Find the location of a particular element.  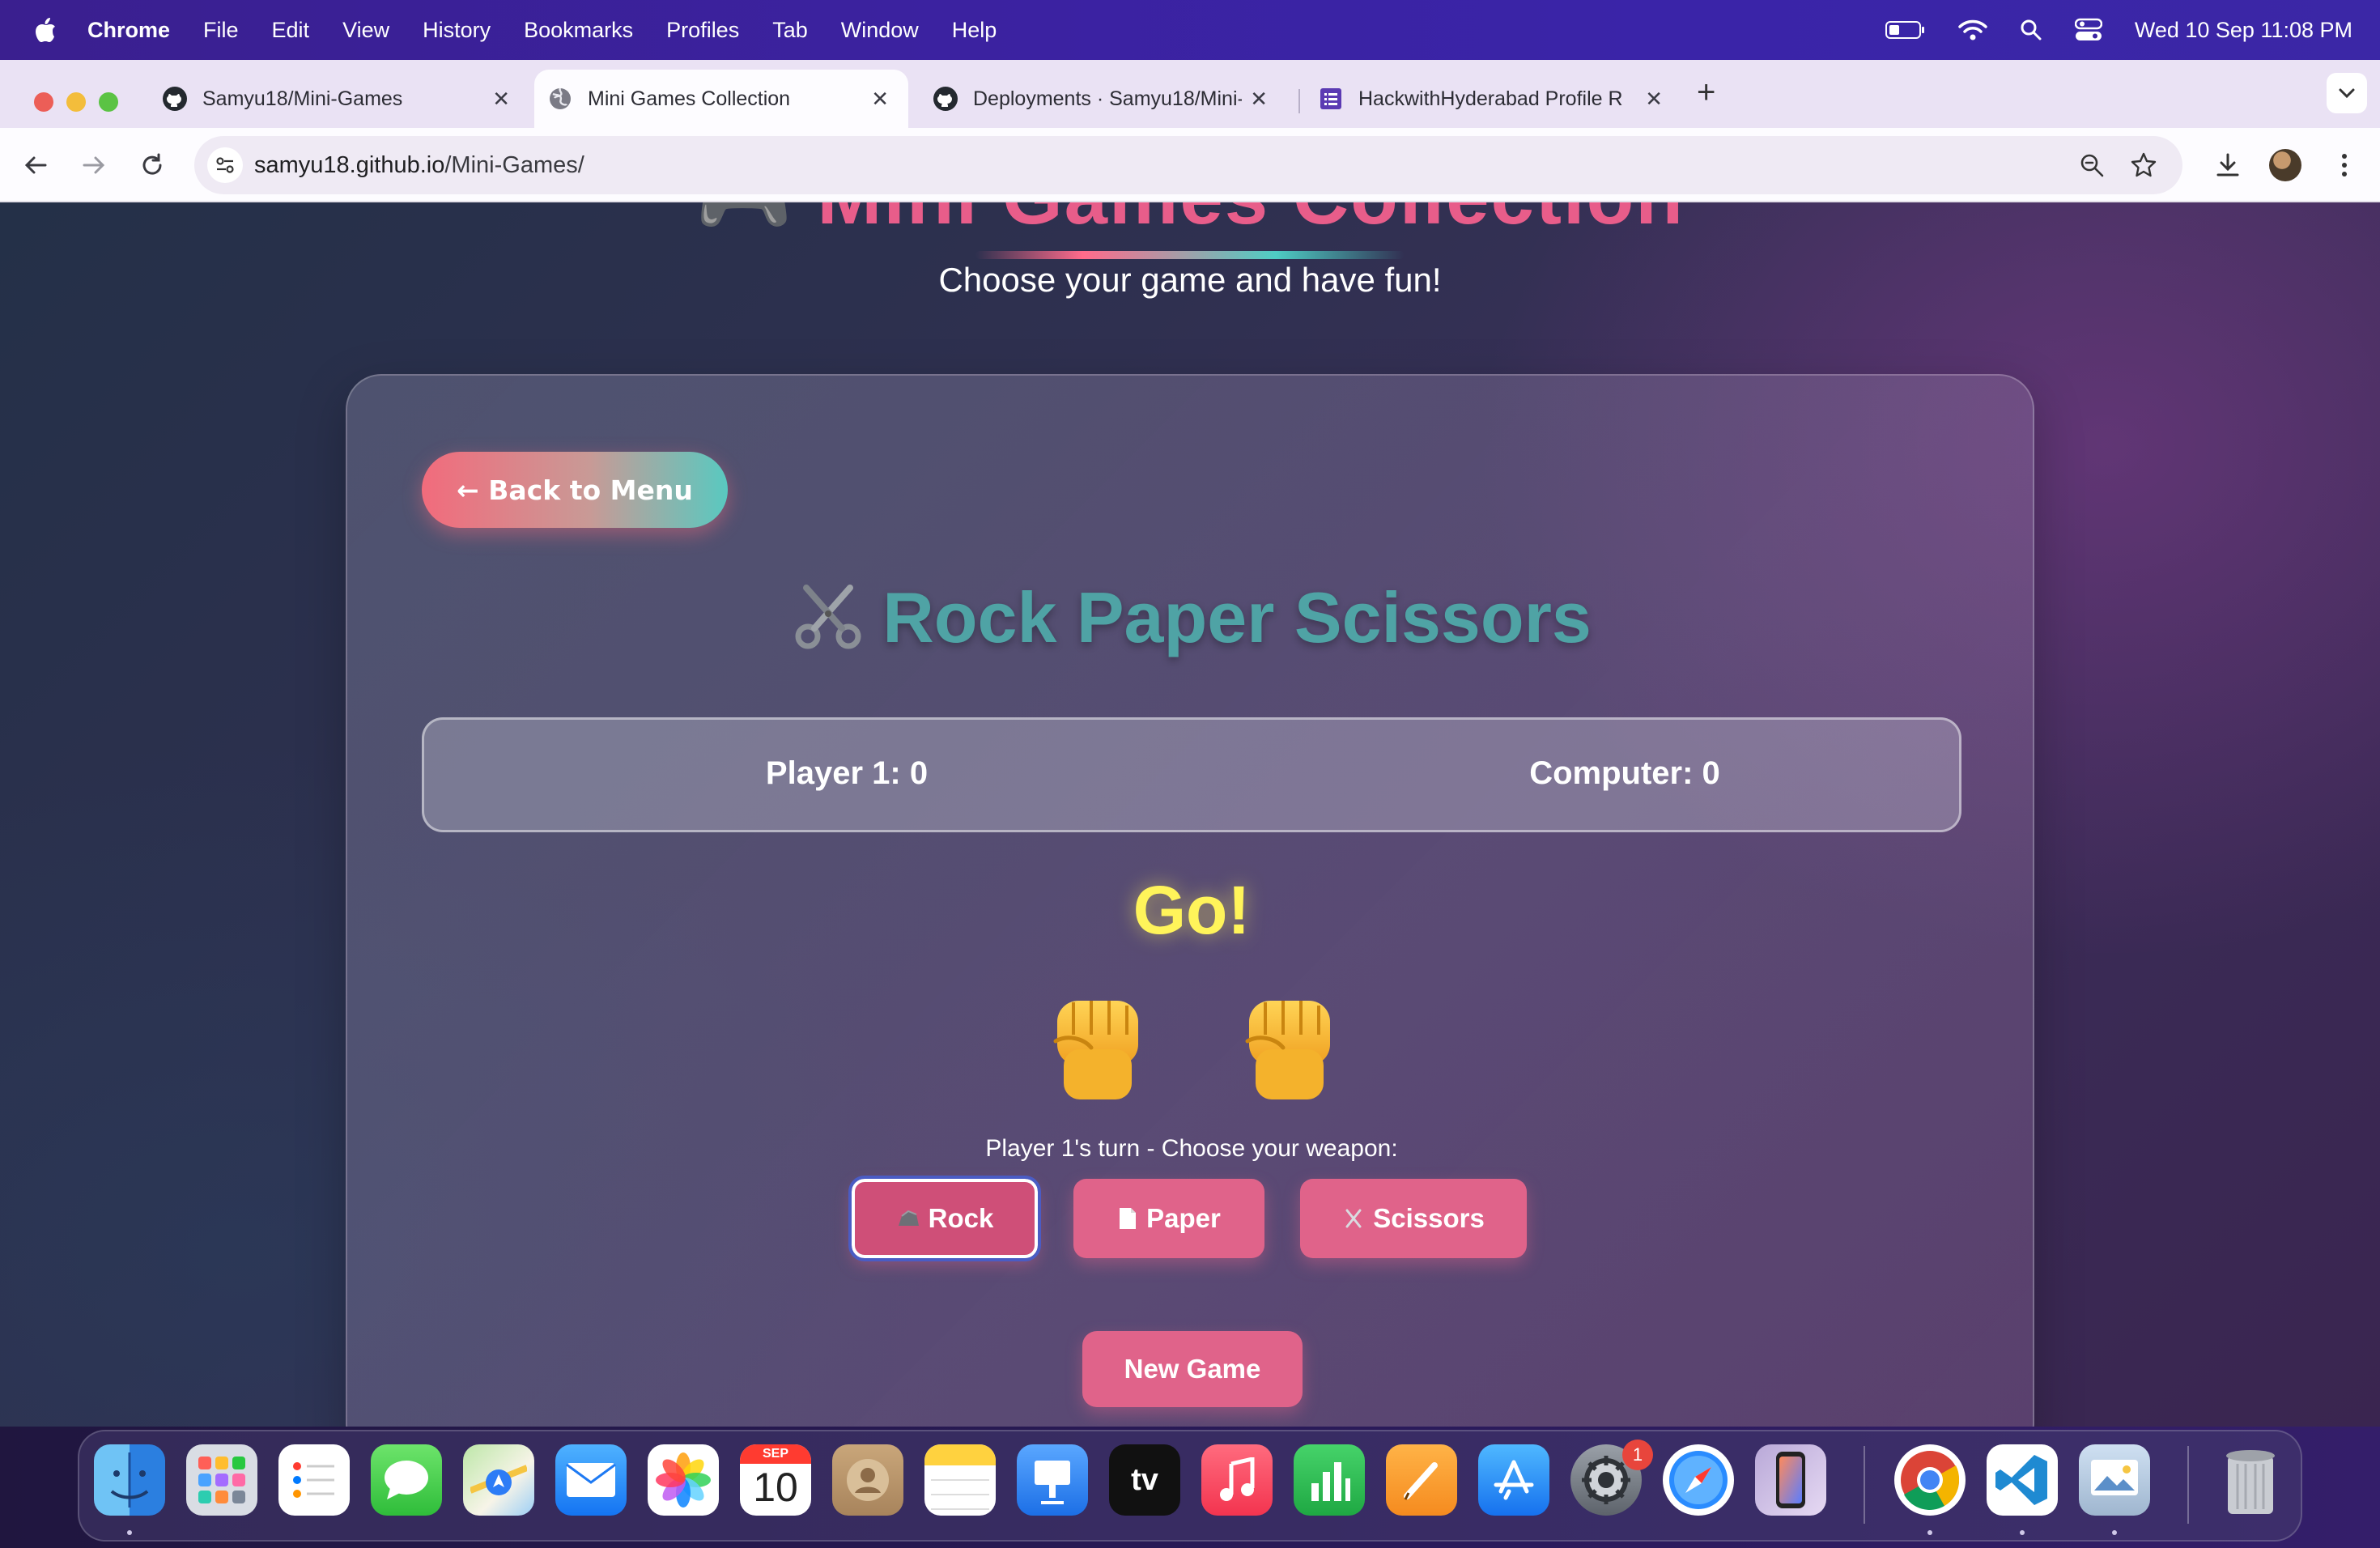

launchpad-icon is located at coordinates (221, 1480).